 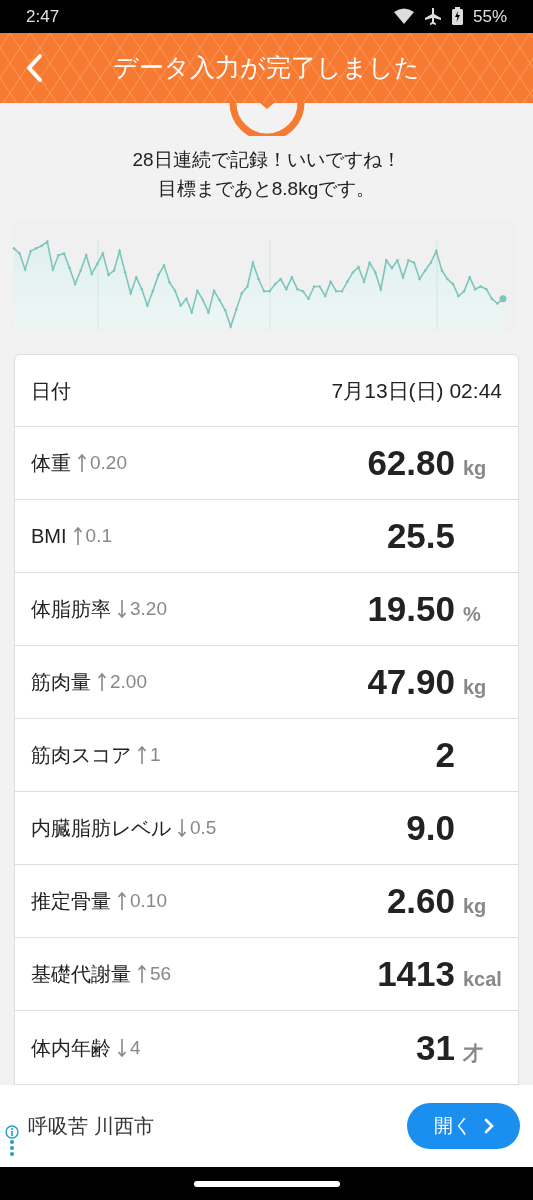 What do you see at coordinates (435, 1047) in the screenshot?
I see `metric-value: 31` at bounding box center [435, 1047].